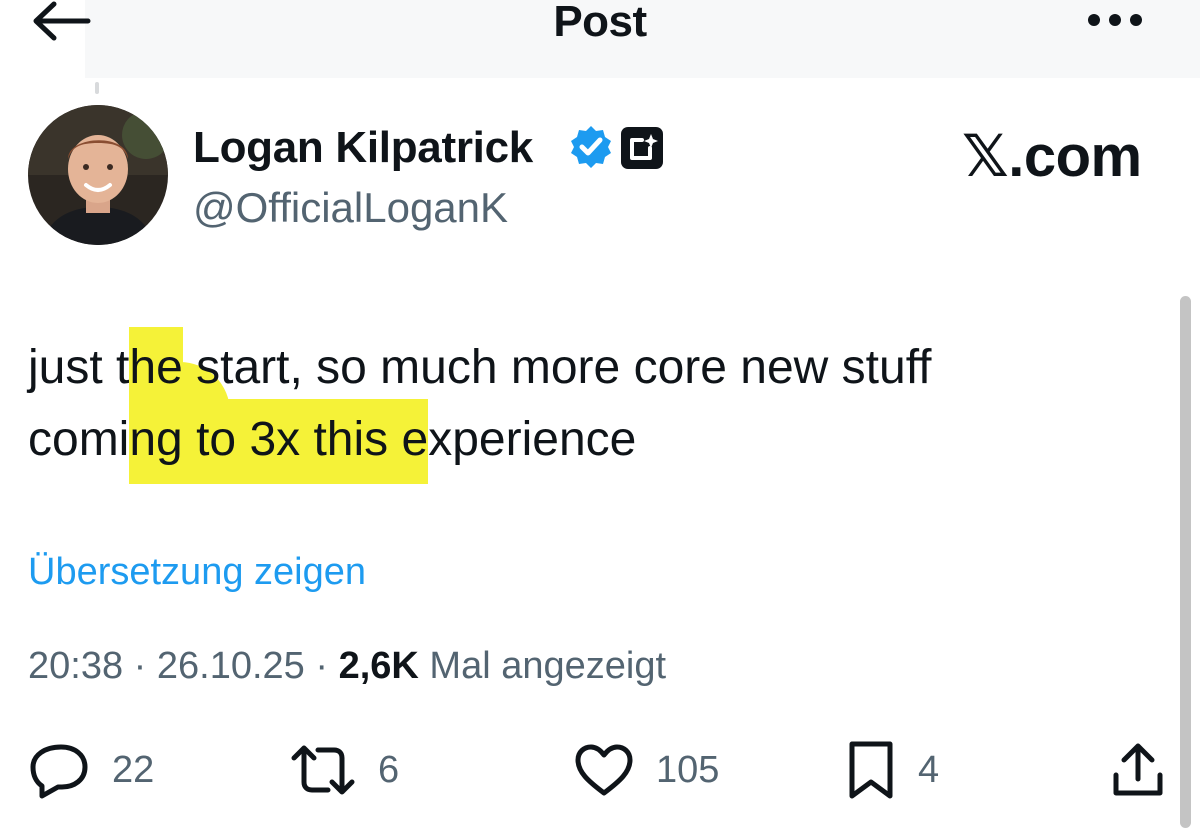 The width and height of the screenshot is (1200, 828). Describe the element at coordinates (642, 148) in the screenshot. I see `affiliate-logo-icon` at that location.